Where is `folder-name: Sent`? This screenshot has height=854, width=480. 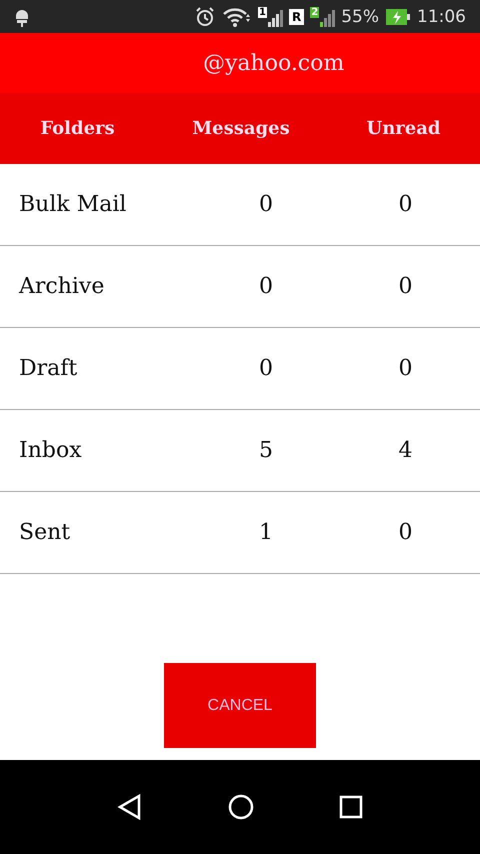 folder-name: Sent is located at coordinates (45, 532).